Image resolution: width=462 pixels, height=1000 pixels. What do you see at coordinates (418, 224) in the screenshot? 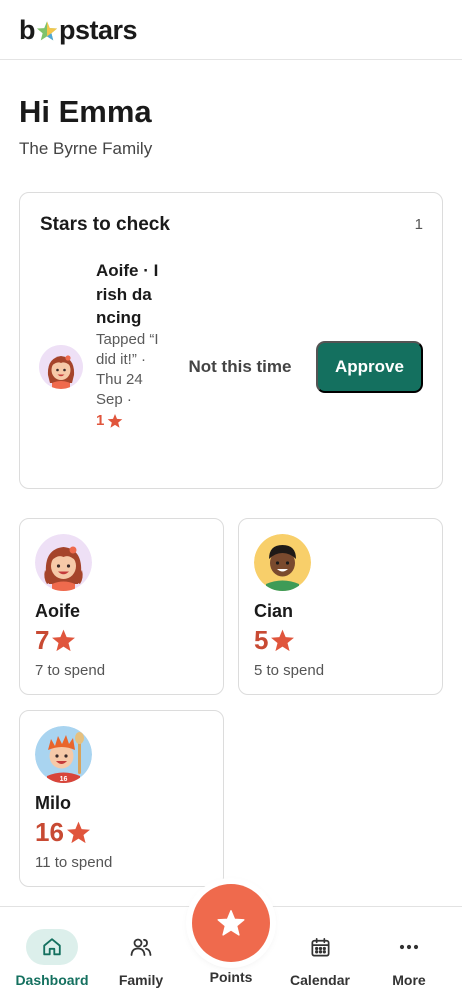
I see `stars-to-check-count: 1` at bounding box center [418, 224].